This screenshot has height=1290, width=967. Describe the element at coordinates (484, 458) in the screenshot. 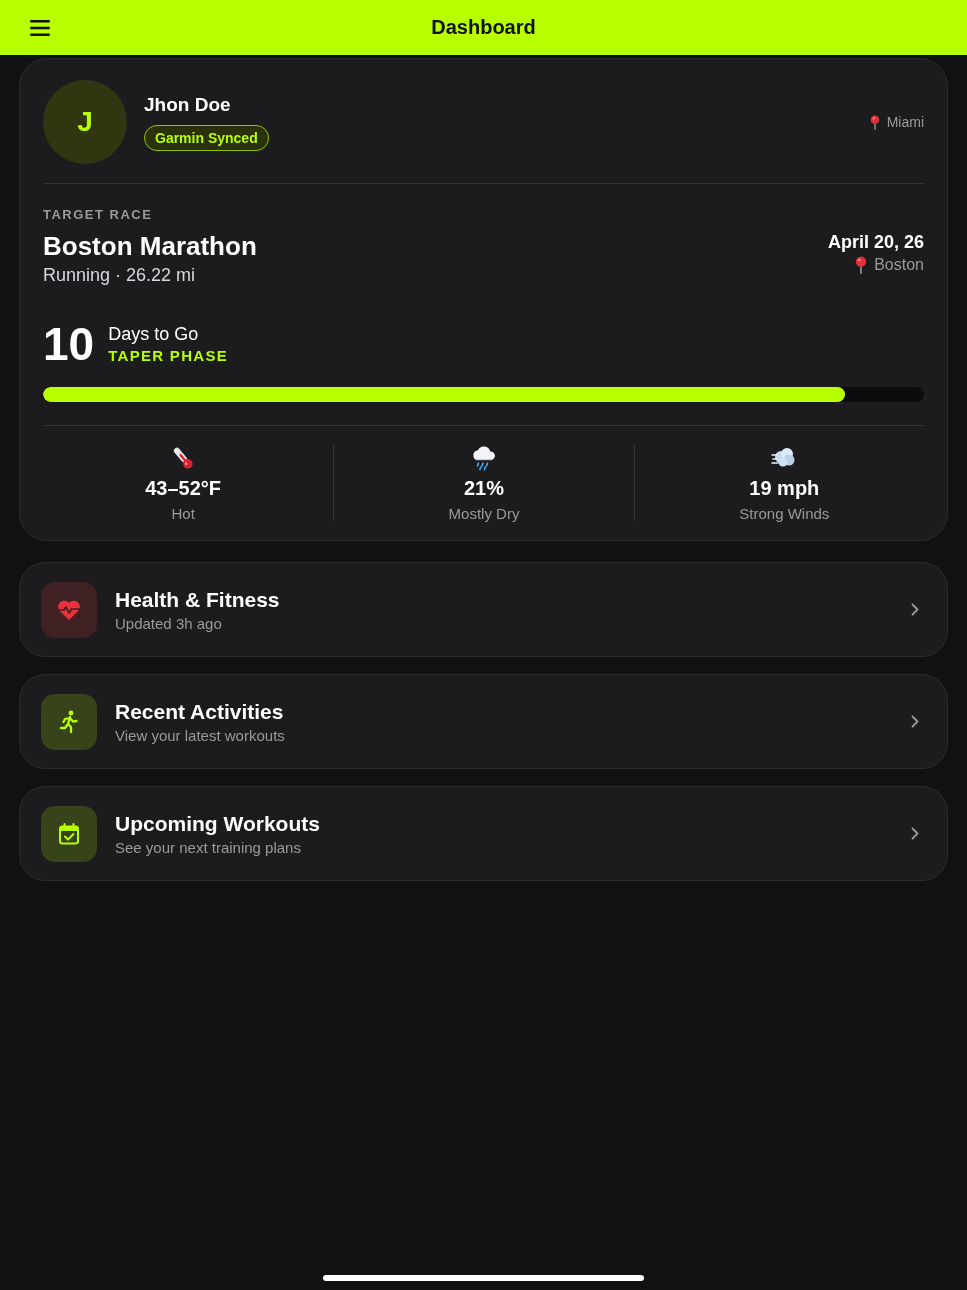

I see `rain-cloud-icon` at that location.